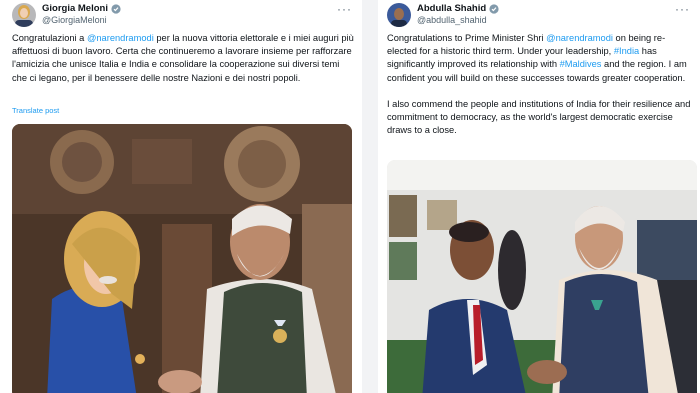  I want to click on post-text-part: Congratulations to Prime Minister Shri, so click(467, 38).